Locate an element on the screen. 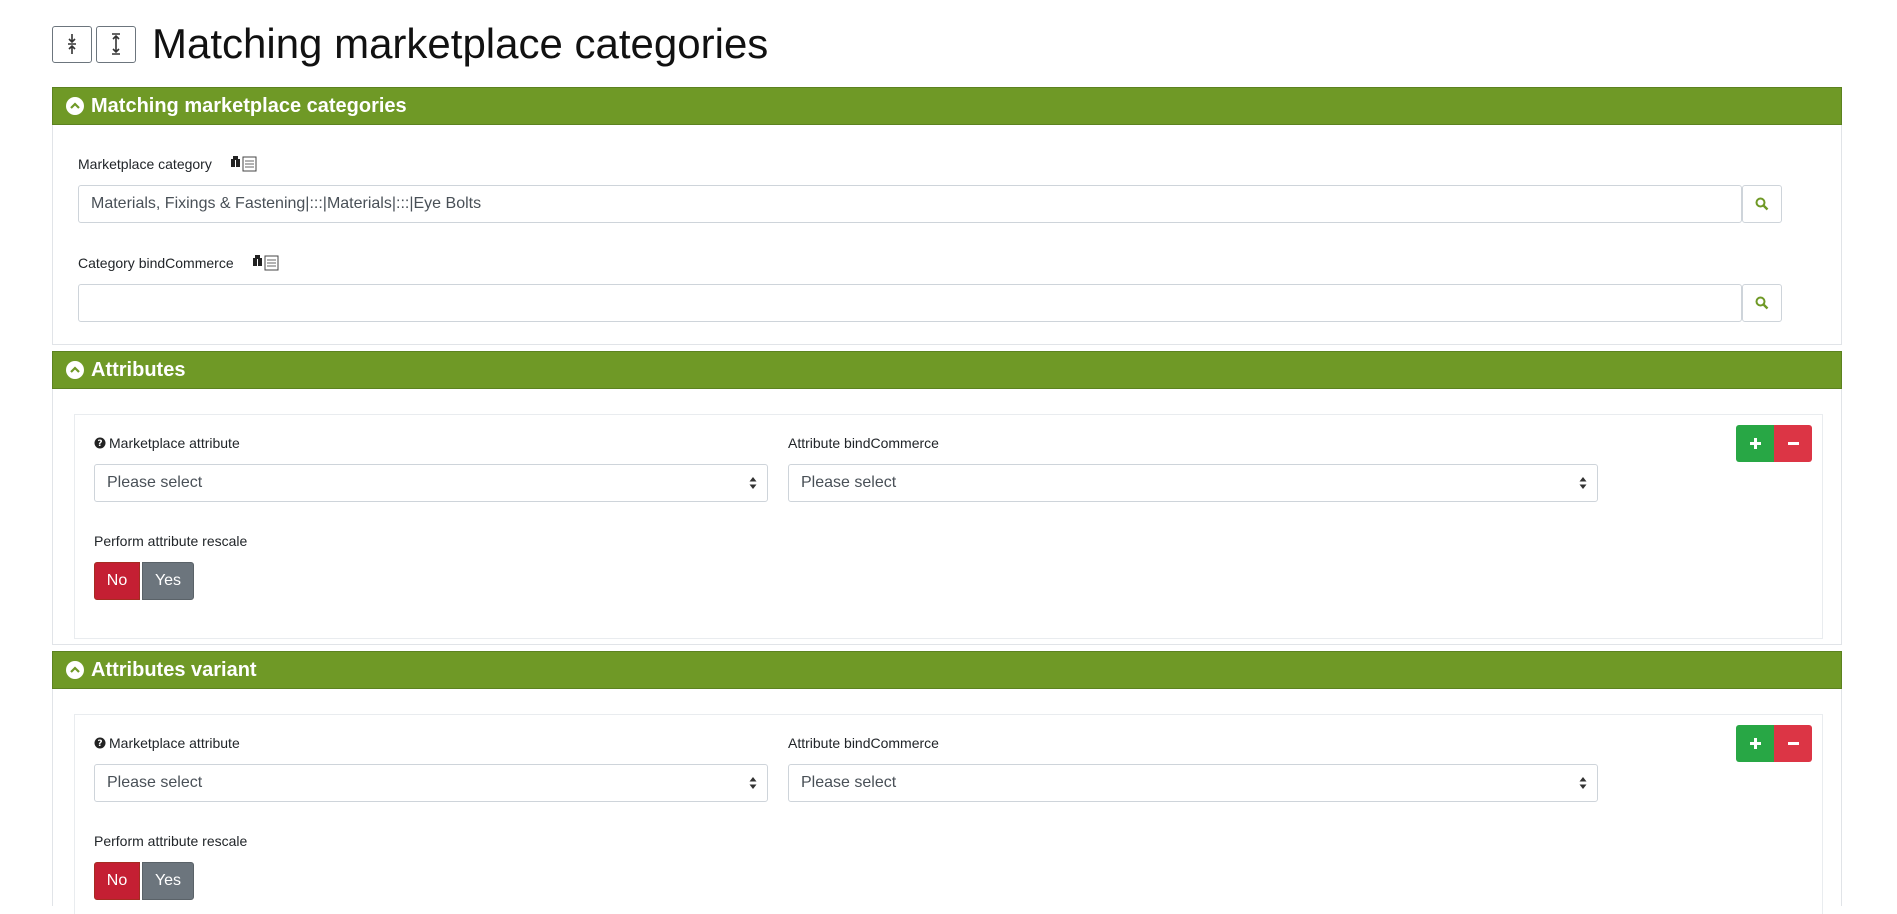 This screenshot has height=914, width=1897. marketplace-category-label-row: Marketplace category is located at coordinates (168, 164).